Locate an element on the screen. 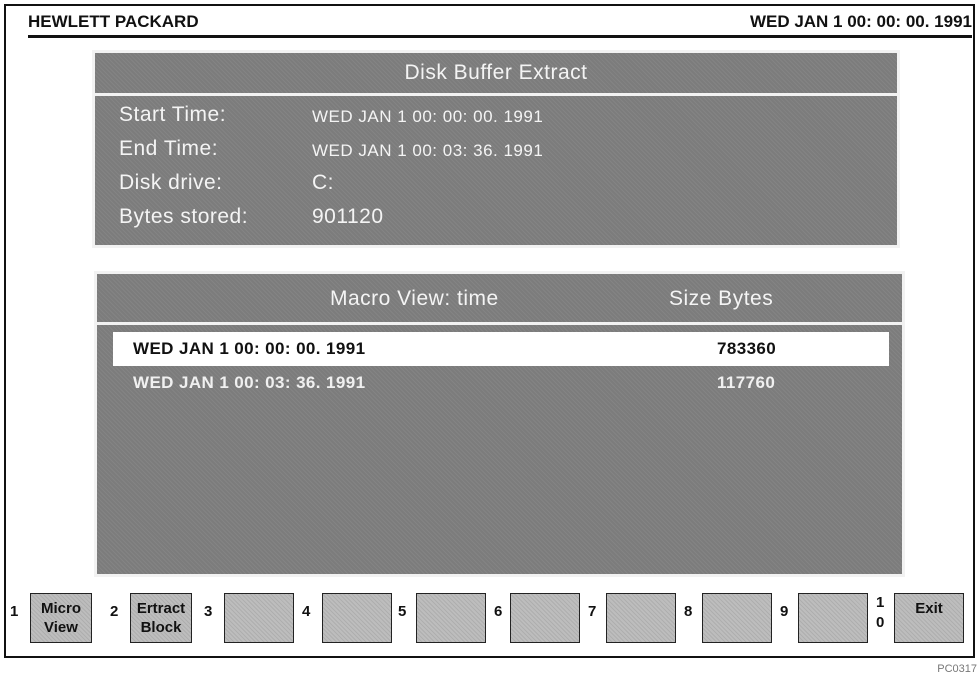 The image size is (979, 682). header-divider is located at coordinates (500, 36).